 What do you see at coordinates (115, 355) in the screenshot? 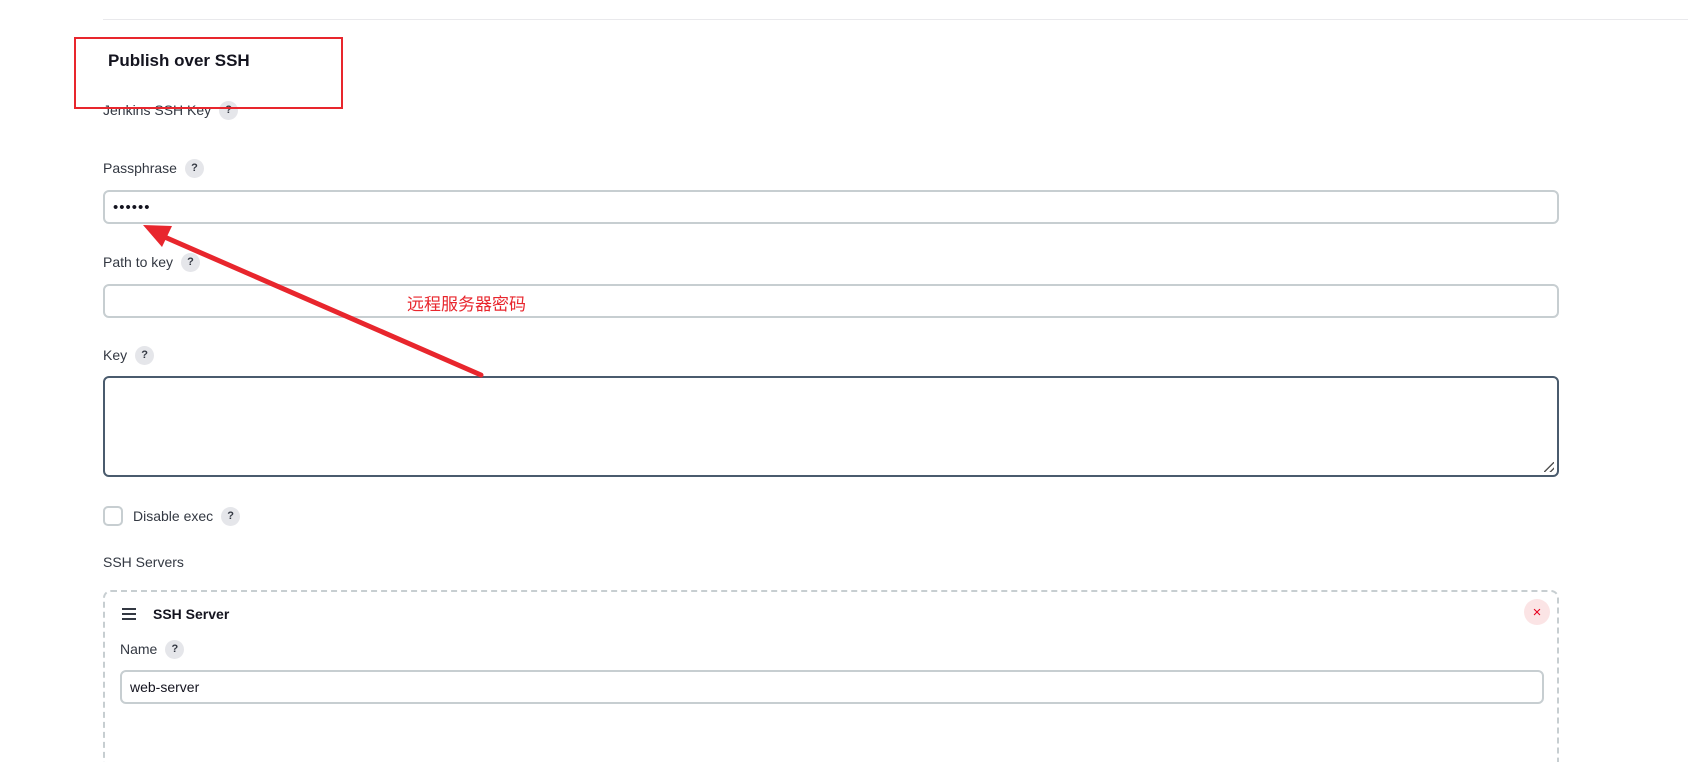
I see `key-label: Key` at bounding box center [115, 355].